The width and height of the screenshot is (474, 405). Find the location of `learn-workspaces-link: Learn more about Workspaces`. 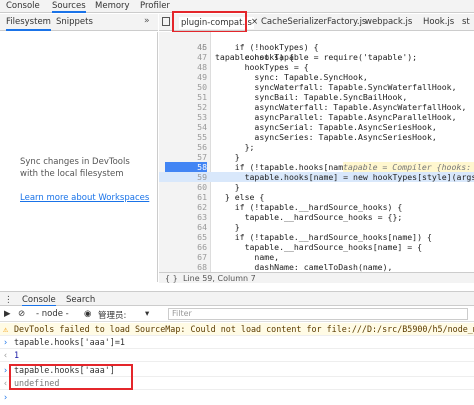

learn-workspaces-link: Learn more about Workspaces is located at coordinates (84, 198).